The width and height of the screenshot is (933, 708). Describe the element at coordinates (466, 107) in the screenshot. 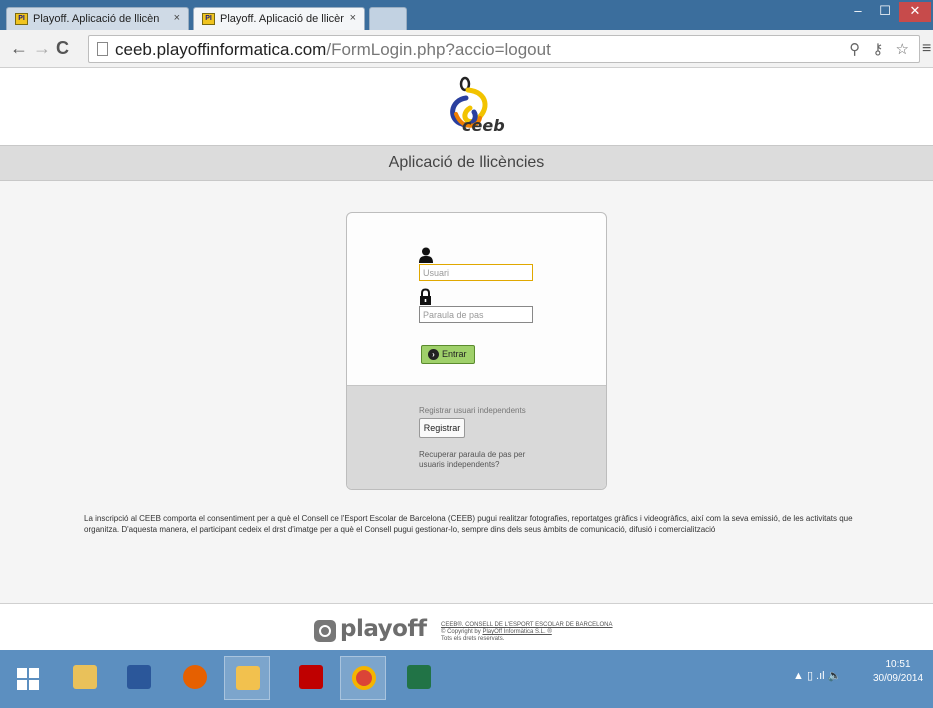

I see `header-logo-area: ceeb` at that location.